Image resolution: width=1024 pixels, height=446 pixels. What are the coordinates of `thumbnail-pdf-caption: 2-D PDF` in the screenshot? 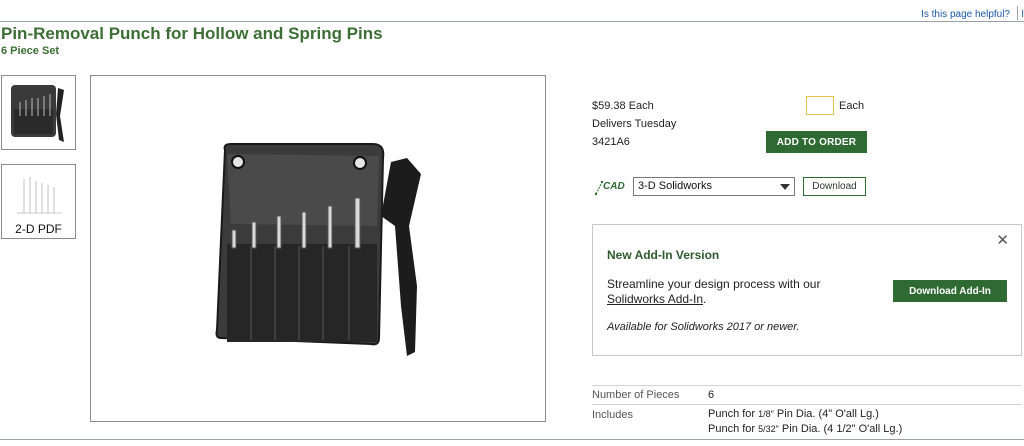 It's located at (38, 229).